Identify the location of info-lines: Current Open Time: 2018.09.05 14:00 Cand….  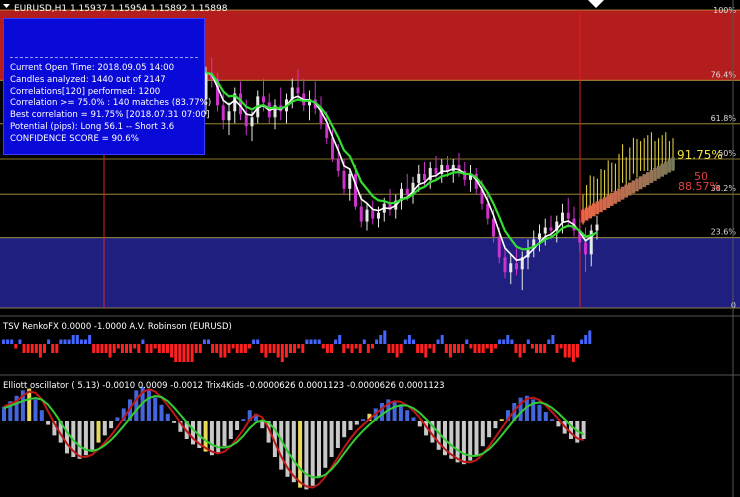
(110, 104).